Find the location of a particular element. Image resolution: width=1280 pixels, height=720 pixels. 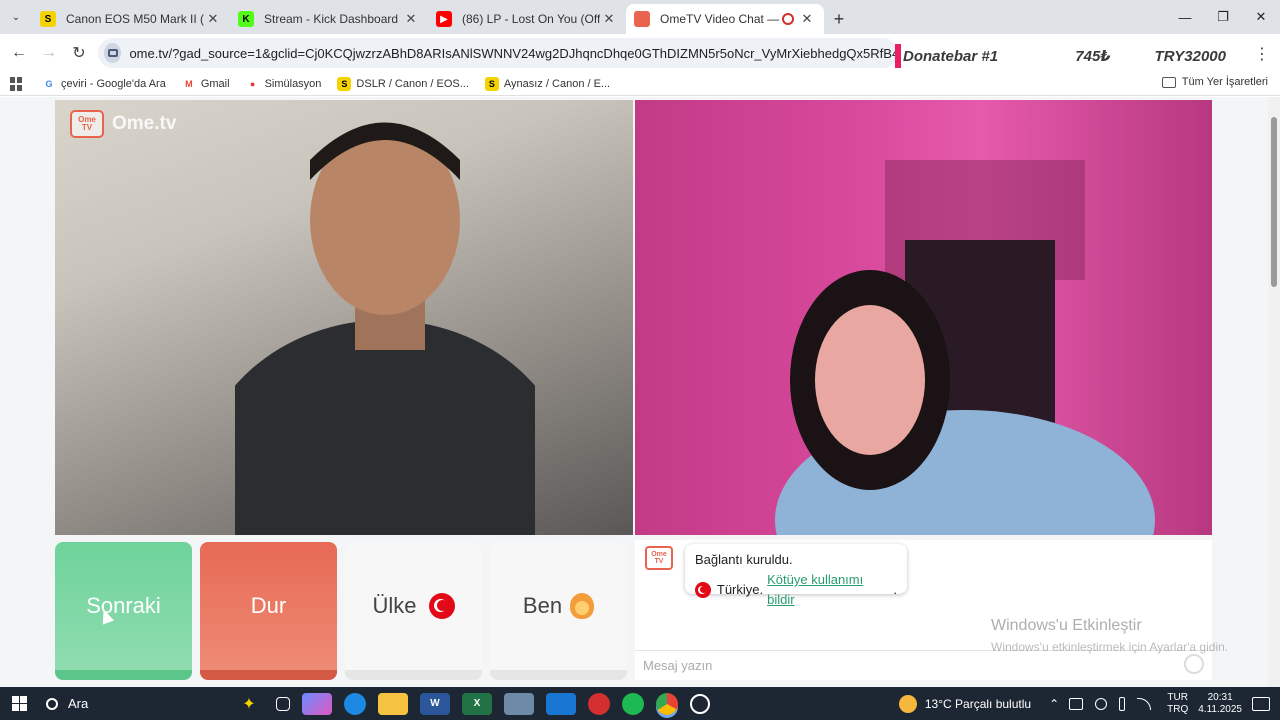

gender-button: Ben is located at coordinates (558, 611).